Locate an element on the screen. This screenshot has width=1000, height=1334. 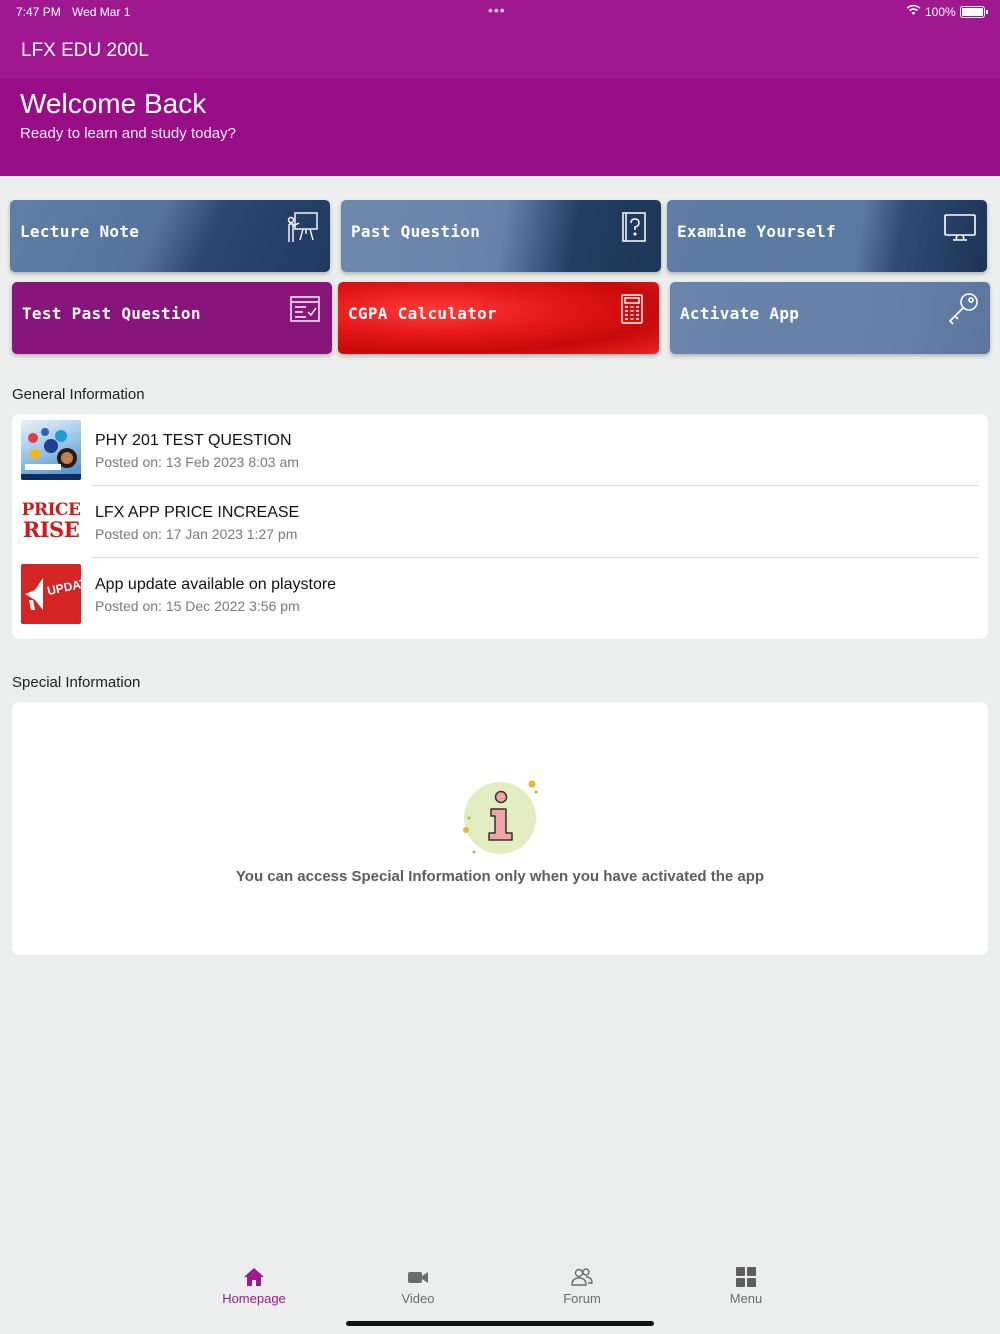
home-icon is located at coordinates (254, 1277).